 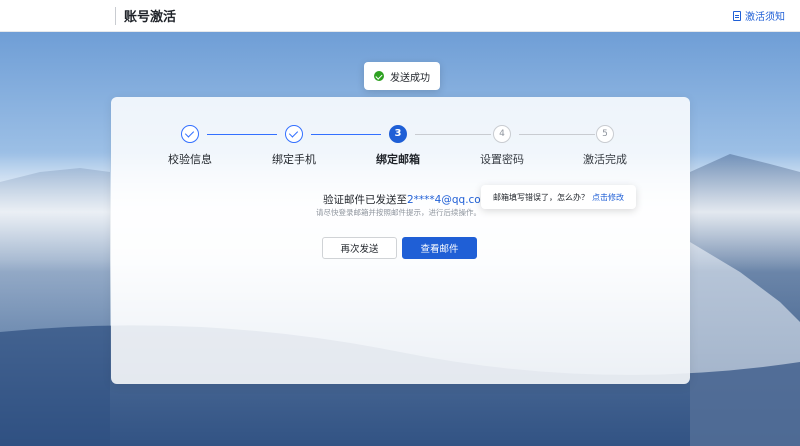 I want to click on step-number: 3, so click(x=398, y=134).